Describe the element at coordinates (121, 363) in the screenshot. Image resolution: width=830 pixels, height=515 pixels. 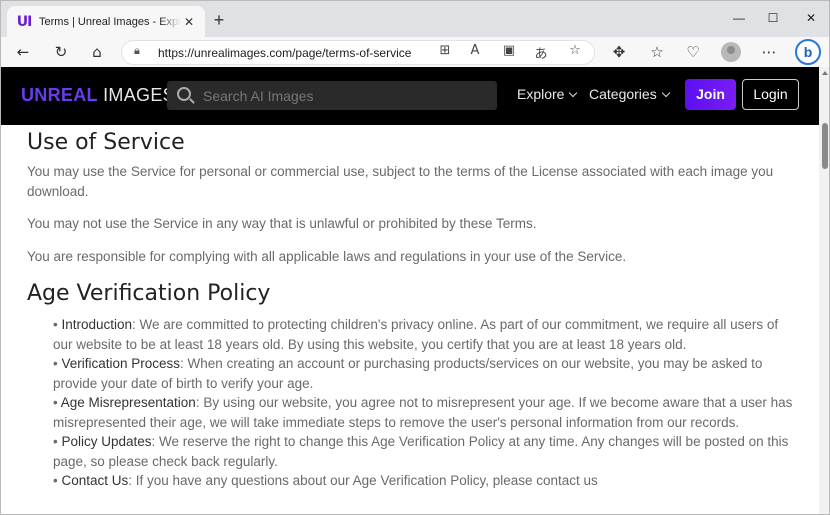
I see `list-item-label: Verification Process` at that location.